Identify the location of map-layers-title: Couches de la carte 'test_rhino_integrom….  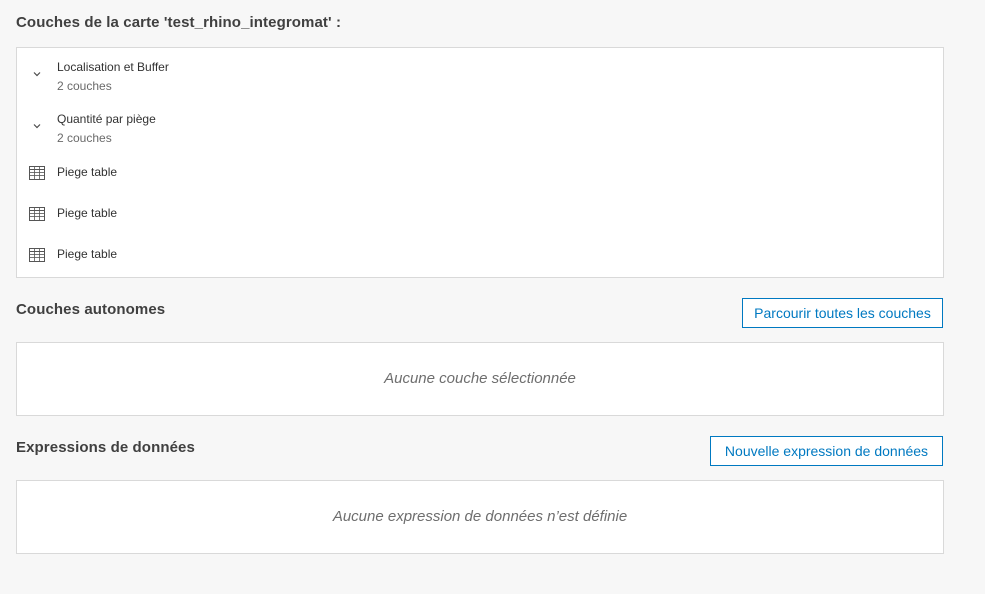
(179, 22).